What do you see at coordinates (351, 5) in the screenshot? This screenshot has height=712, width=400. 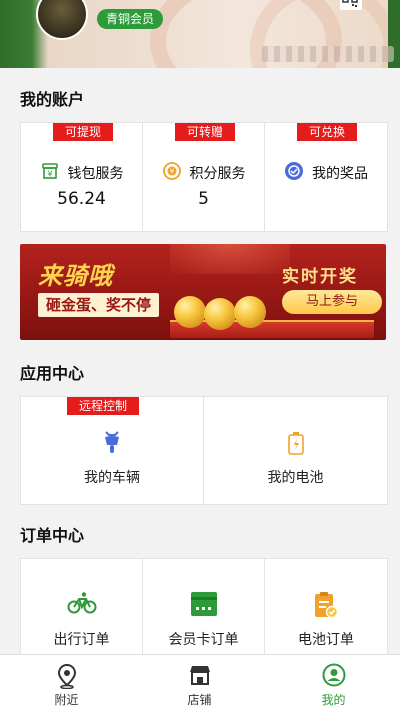 I see `qr-code-icon` at bounding box center [351, 5].